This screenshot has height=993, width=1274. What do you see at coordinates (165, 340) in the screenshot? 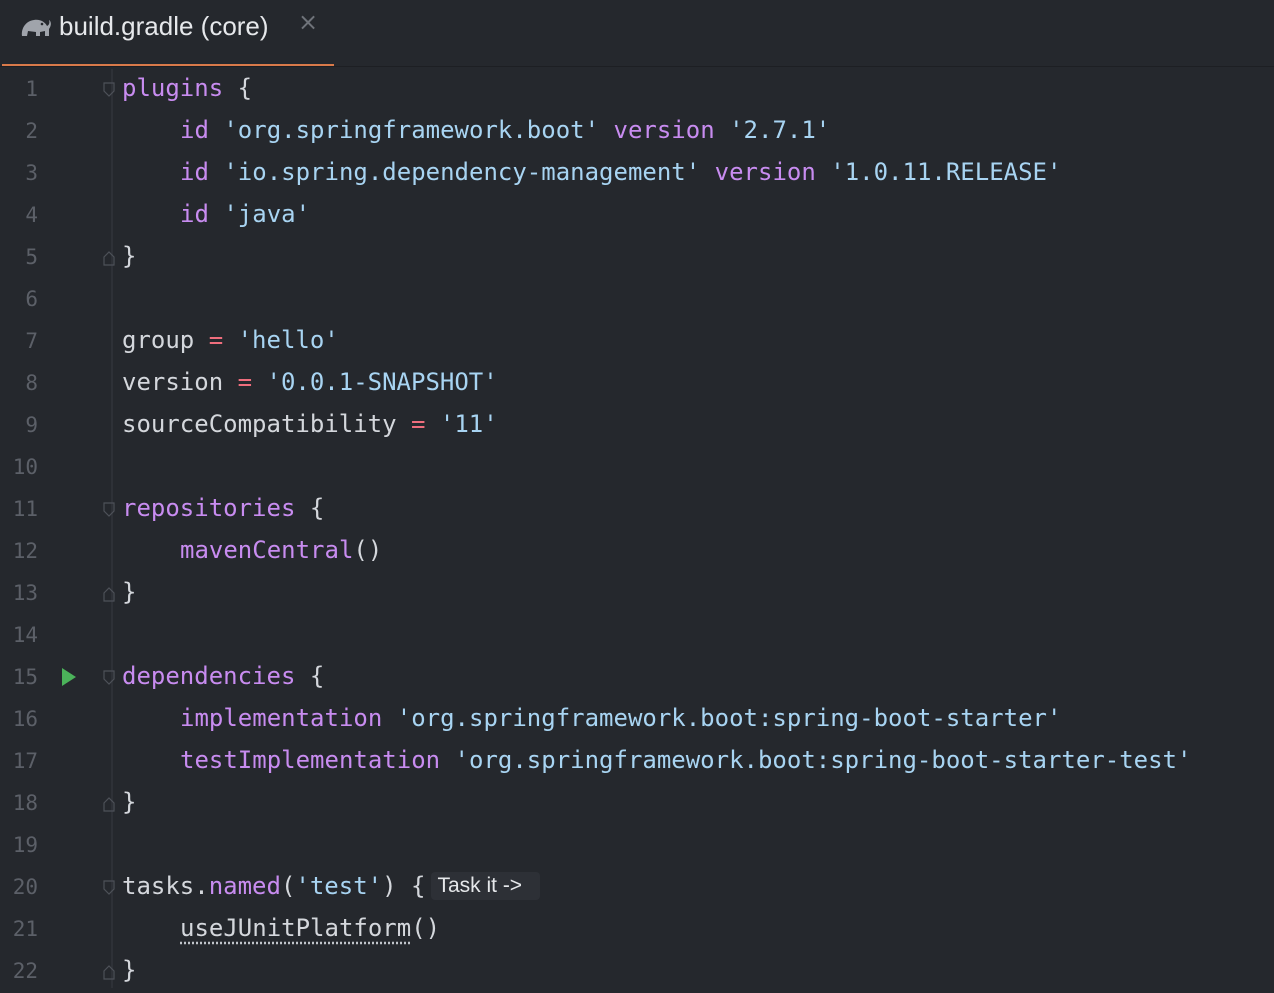
I see `code-token: group` at bounding box center [165, 340].